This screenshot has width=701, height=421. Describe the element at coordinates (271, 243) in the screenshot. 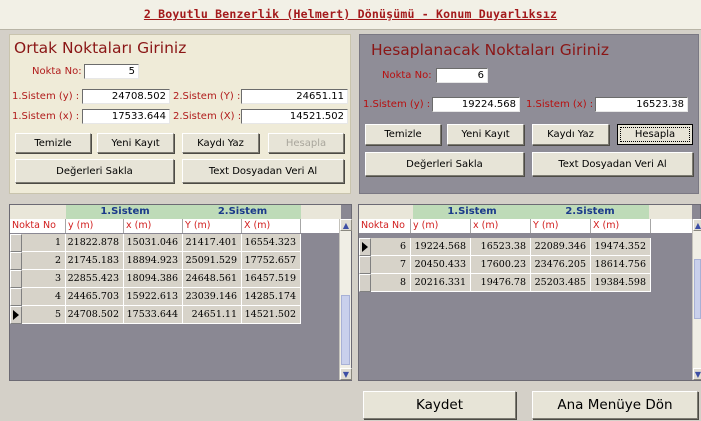

I see `table-cell: 16554.323` at that location.